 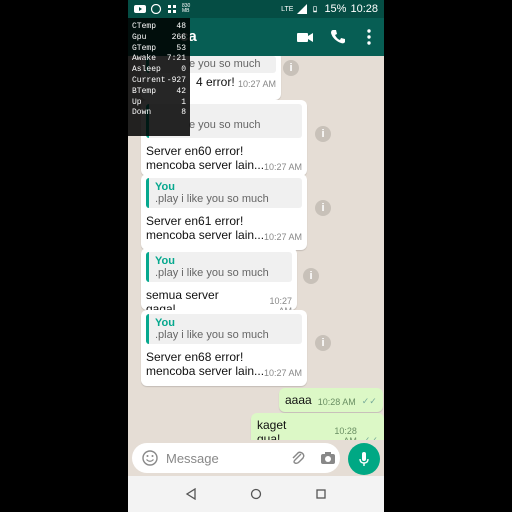 What do you see at coordinates (159, 103) in the screenshot?
I see `overlay-row: Up 1` at bounding box center [159, 103].